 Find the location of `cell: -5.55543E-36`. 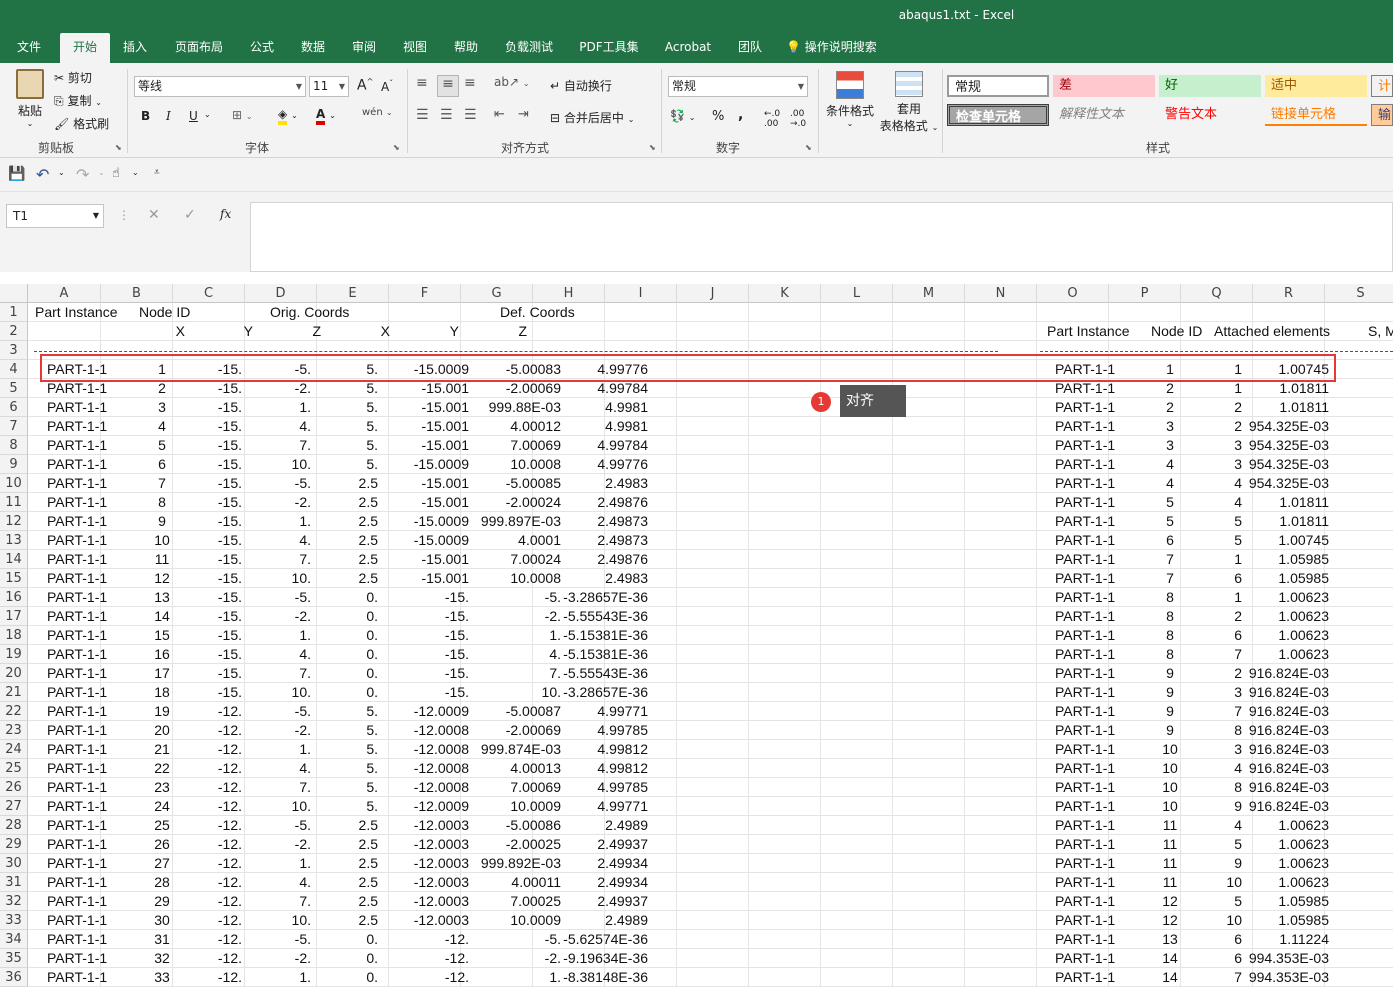

cell: -5.55543E-36 is located at coordinates (593, 616).